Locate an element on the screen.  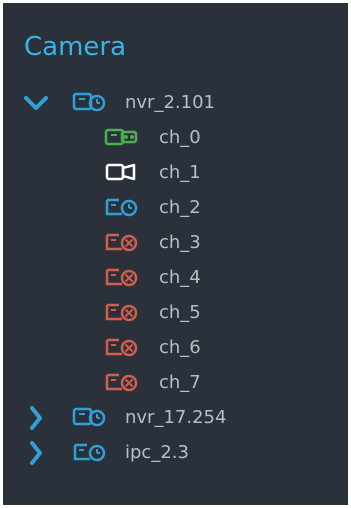
channel-label: ch_3 is located at coordinates (180, 242).